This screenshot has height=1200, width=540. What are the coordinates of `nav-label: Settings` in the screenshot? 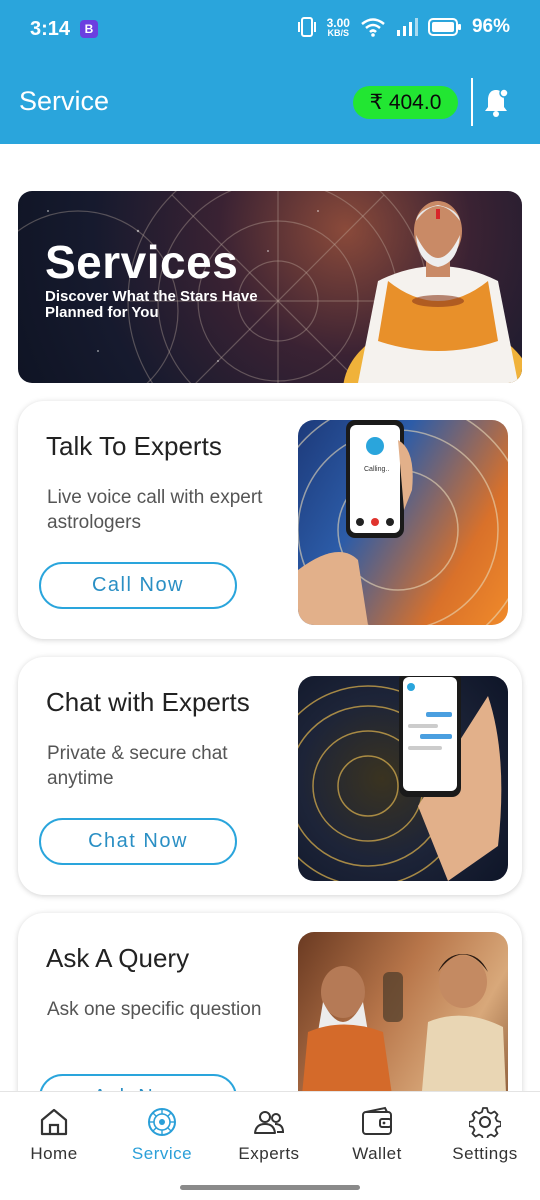 It's located at (485, 1153).